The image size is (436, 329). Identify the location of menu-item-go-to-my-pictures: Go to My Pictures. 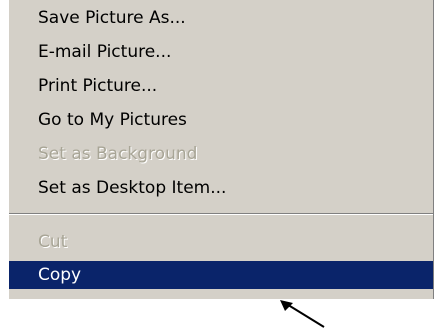
(221, 120).